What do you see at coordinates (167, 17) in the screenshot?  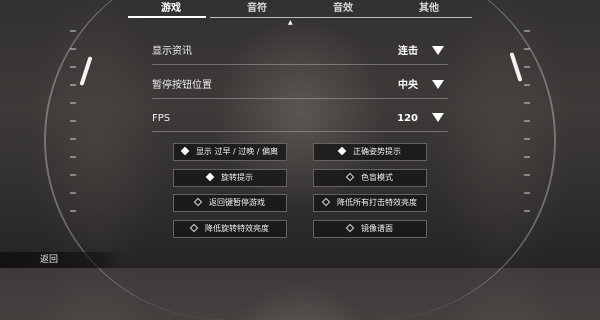 I see `tab-game-underline` at bounding box center [167, 17].